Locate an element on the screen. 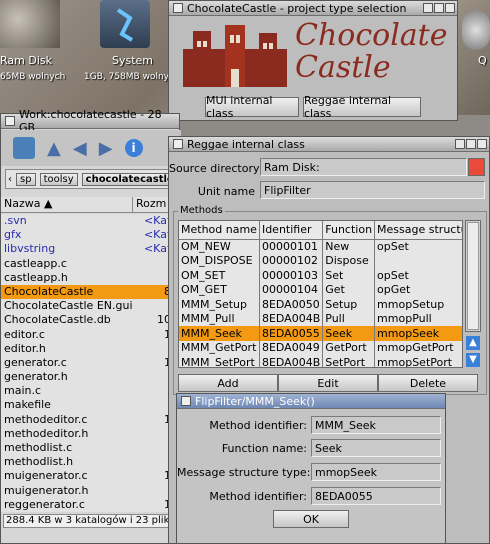 This screenshot has width=490, height=544. file-list-row: muigenerator.c14 is located at coordinates (91, 476).